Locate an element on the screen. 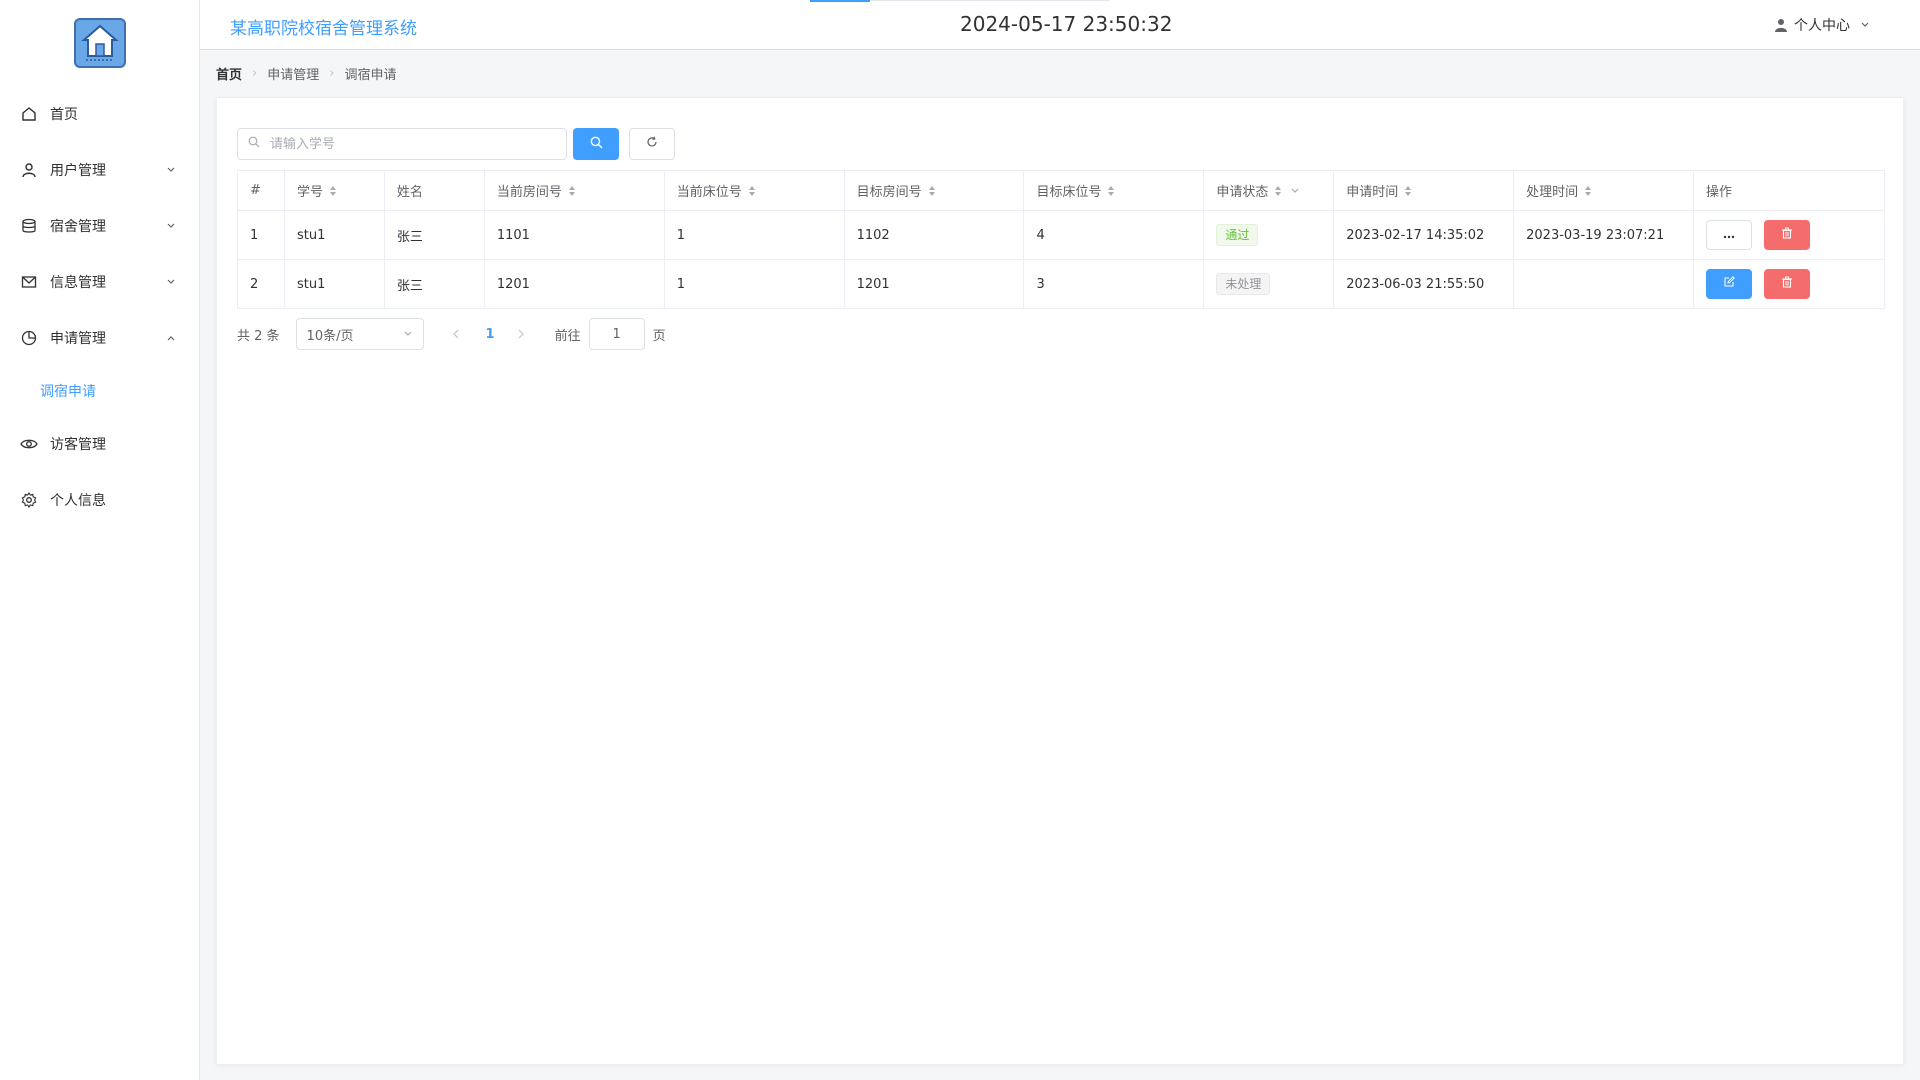 Image resolution: width=1920 pixels, height=1080 pixels. page-size-value: 10条/页 is located at coordinates (330, 336).